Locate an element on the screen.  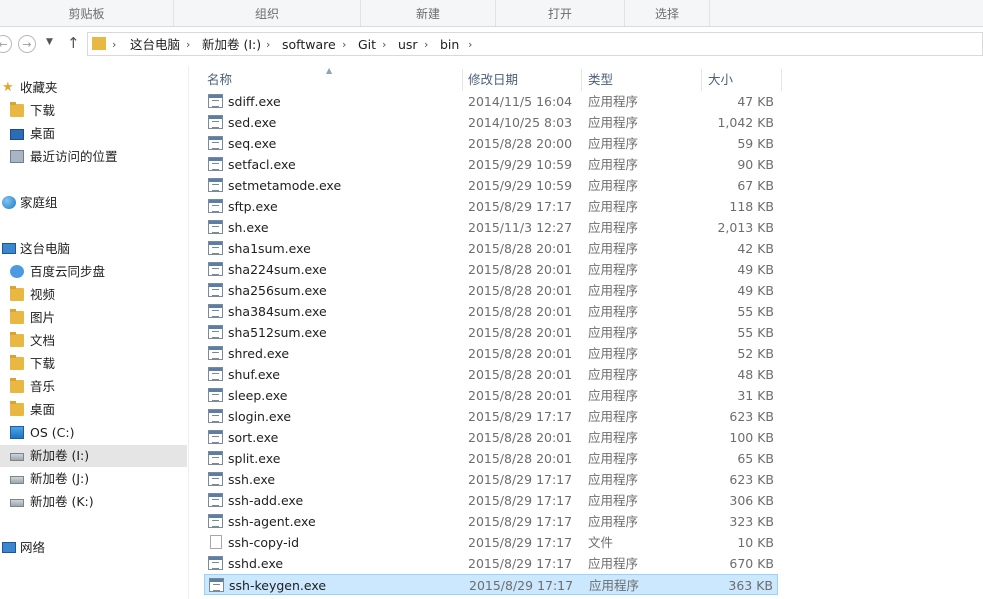
file-row: sftp.exe 2015/8/29 17:17 应用程序 118 KB is located at coordinates (491, 206).